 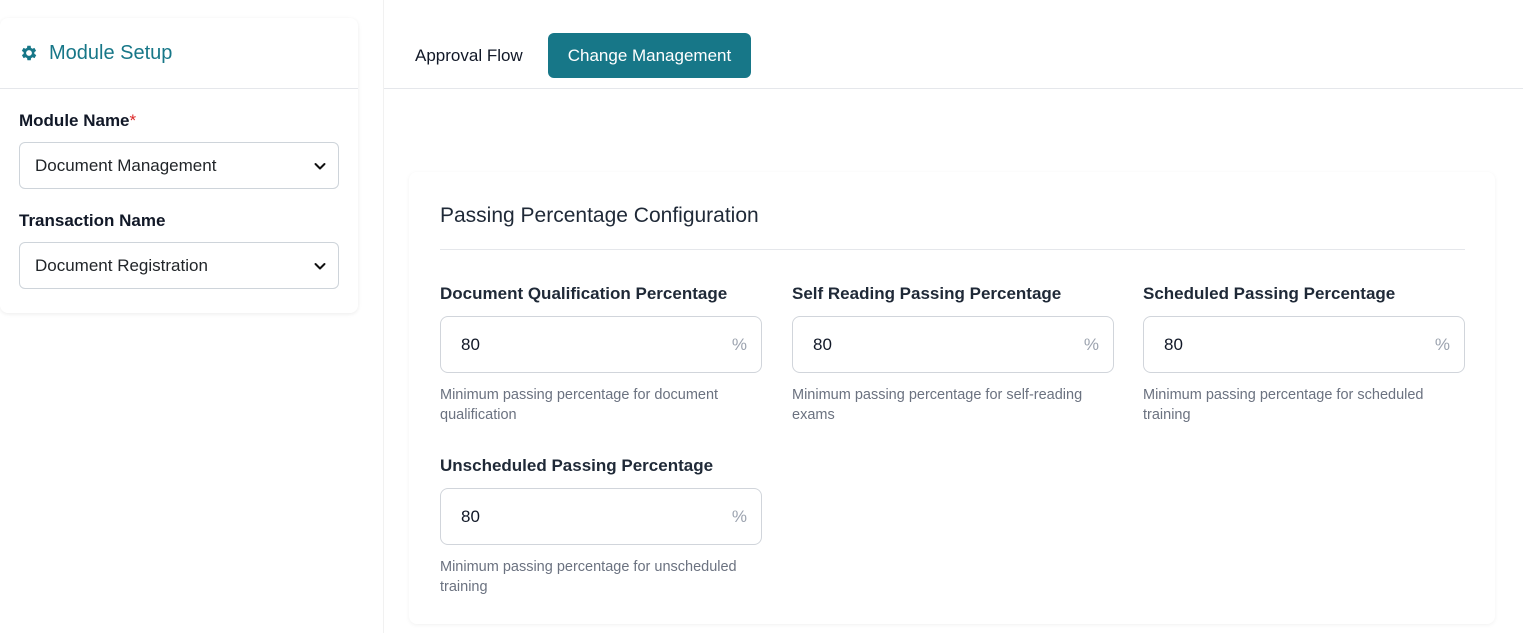 What do you see at coordinates (111, 52) in the screenshot?
I see `module-setup-title: Module Setup` at bounding box center [111, 52].